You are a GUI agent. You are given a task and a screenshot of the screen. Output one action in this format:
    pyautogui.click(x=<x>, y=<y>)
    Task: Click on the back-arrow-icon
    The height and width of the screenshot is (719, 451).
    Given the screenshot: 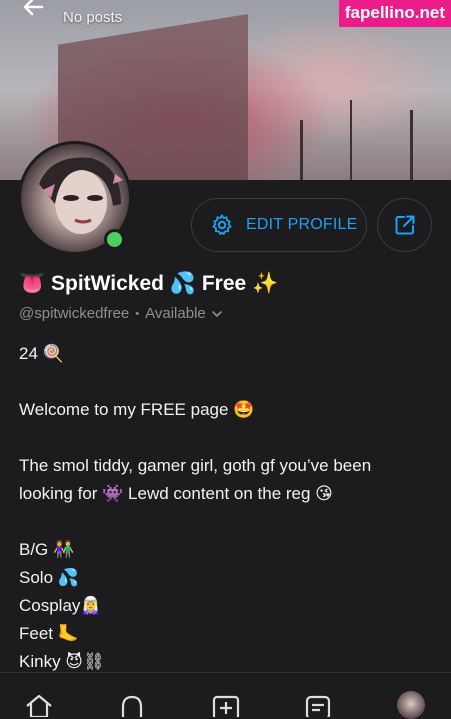 What is the action you would take?
    pyautogui.click(x=33, y=10)
    